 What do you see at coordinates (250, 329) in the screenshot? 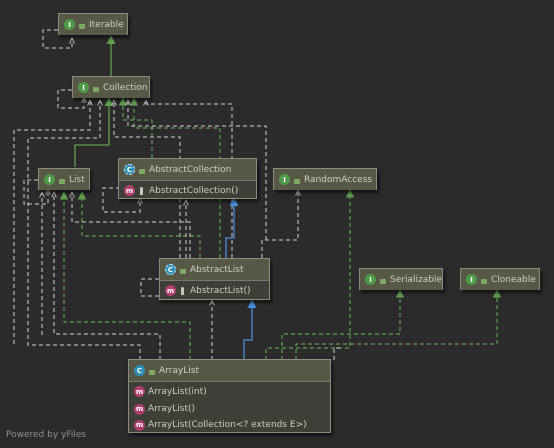
I see `edge-arraylist-abstractlist` at bounding box center [250, 329].